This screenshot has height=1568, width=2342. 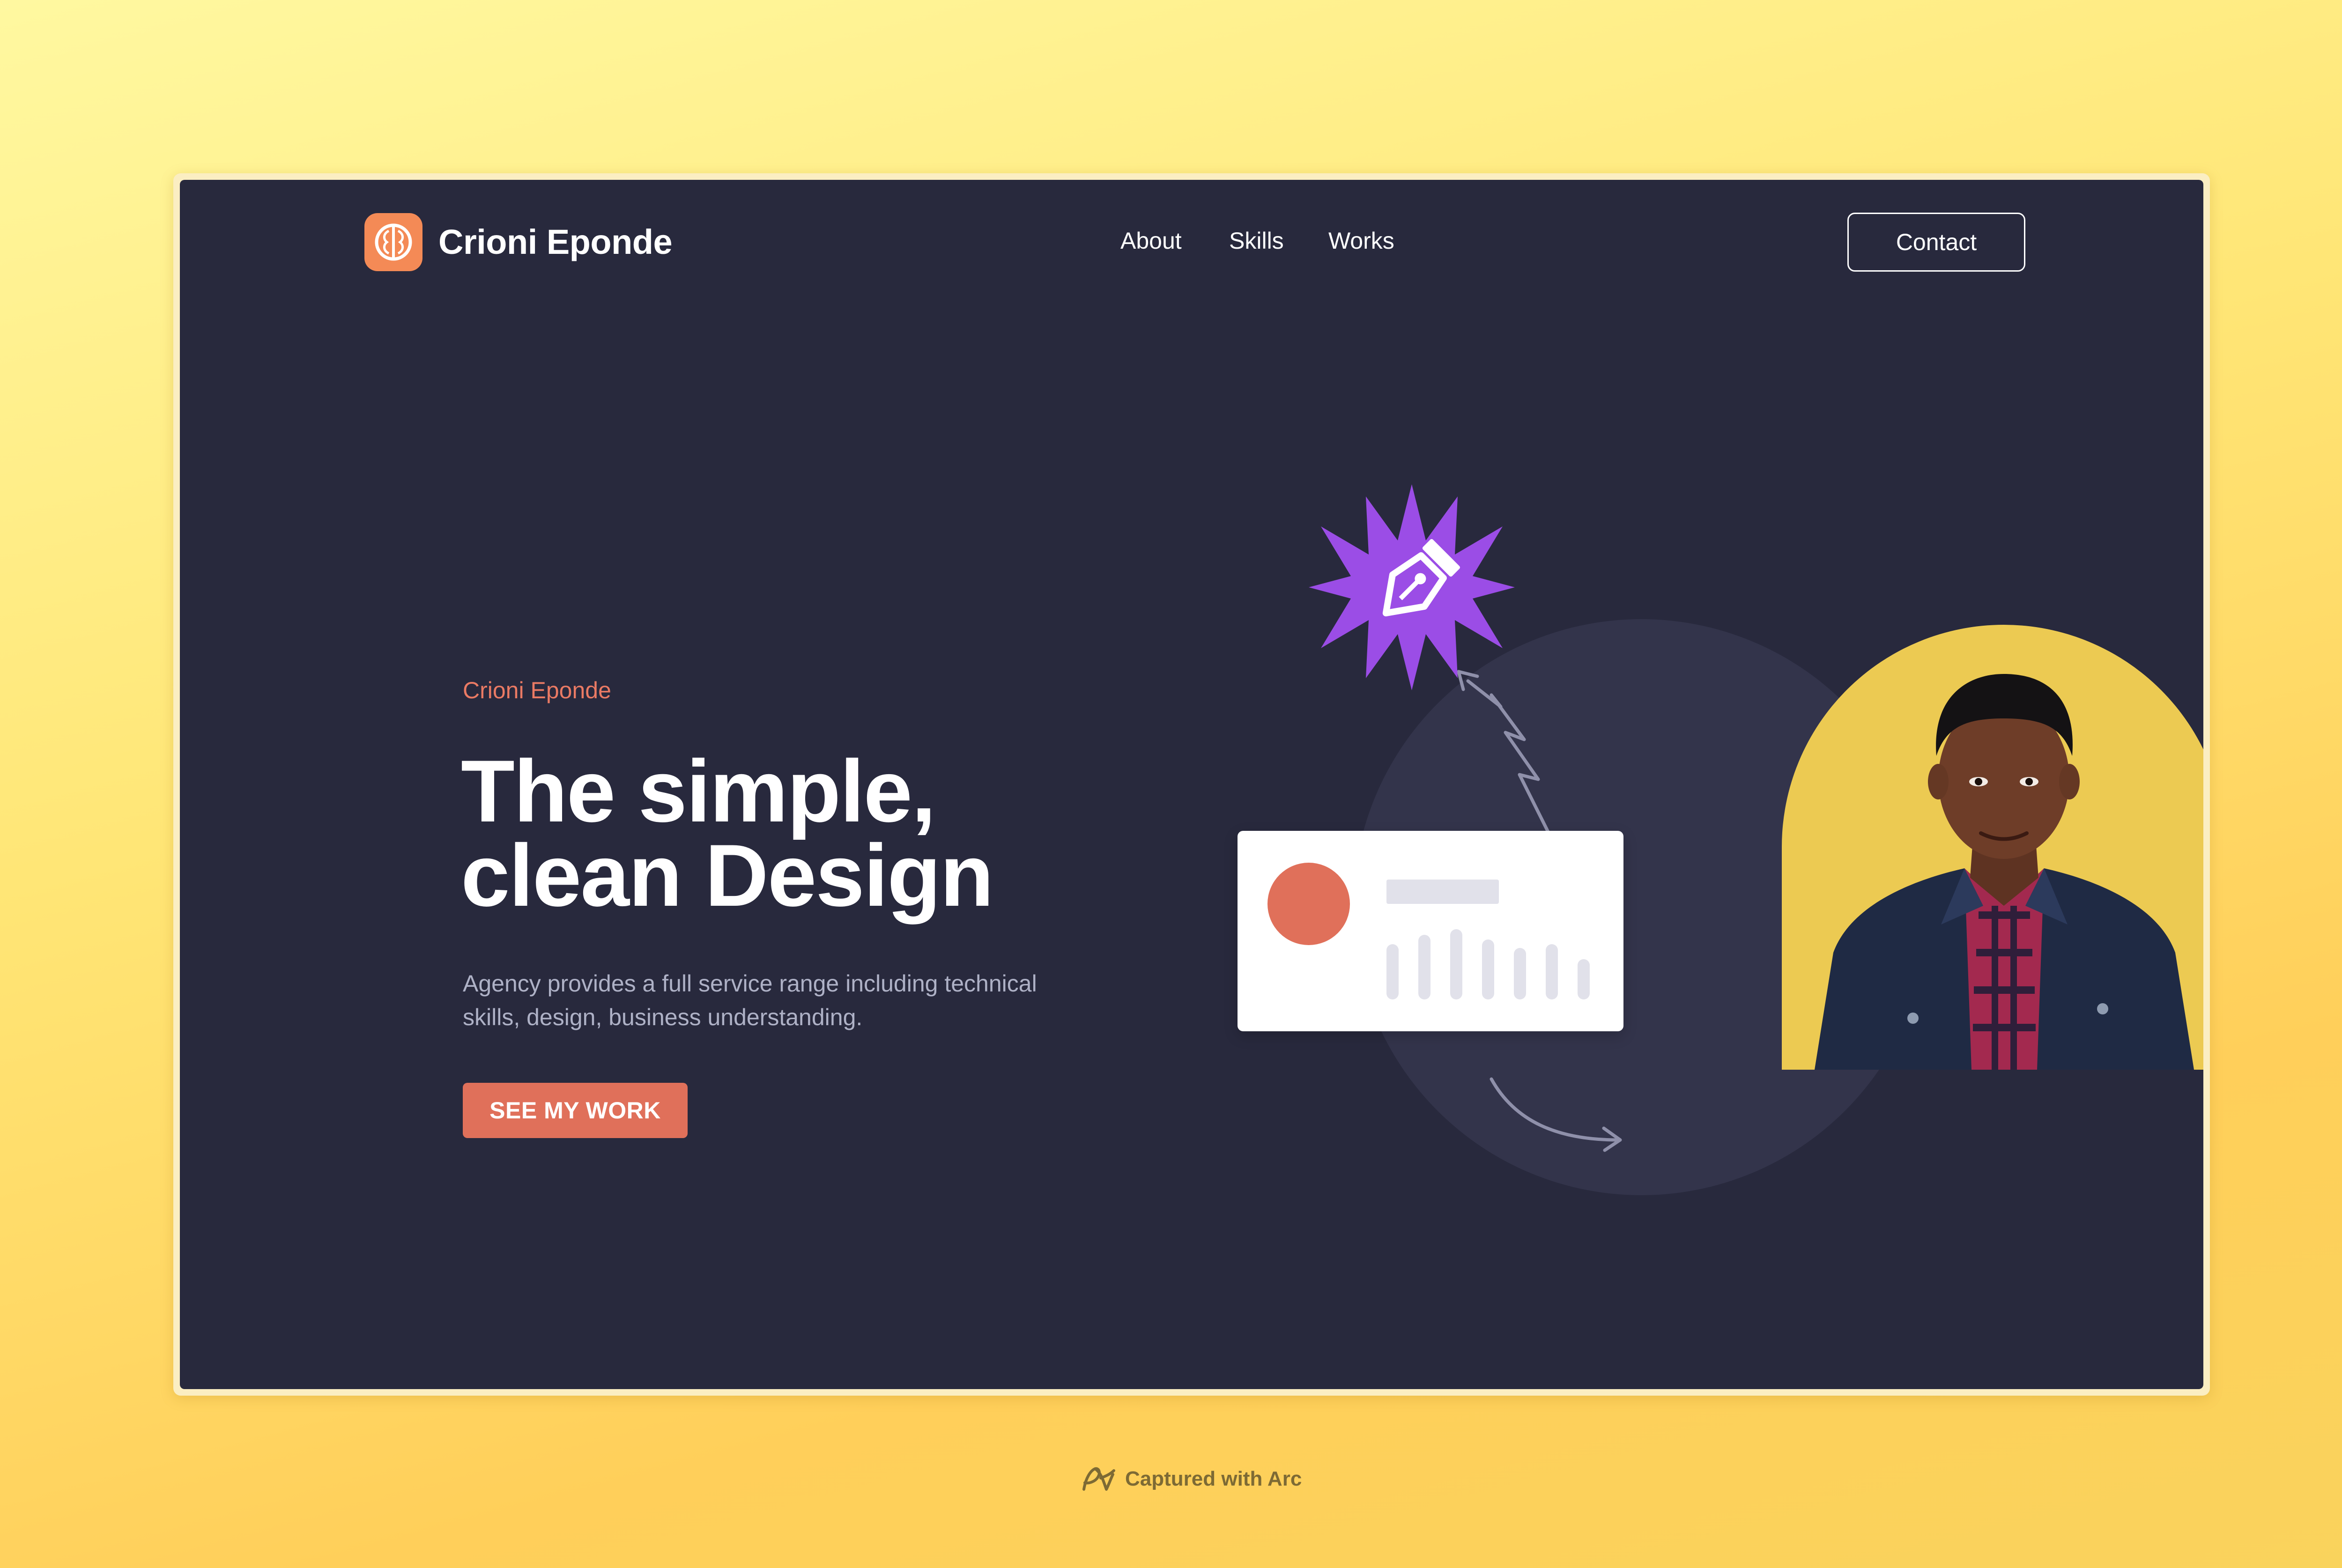 What do you see at coordinates (1256, 241) in the screenshot?
I see `nav-skills: Skills` at bounding box center [1256, 241].